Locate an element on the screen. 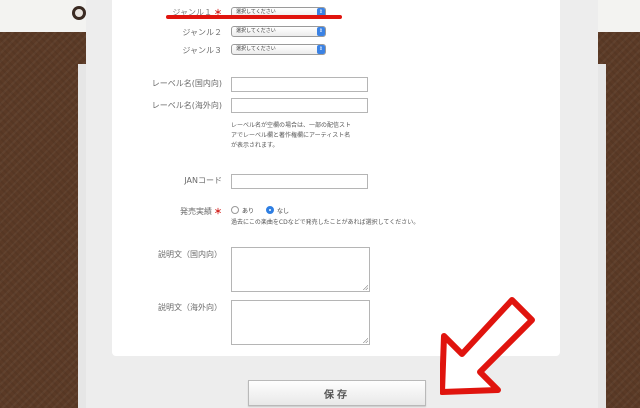  release-no-radio is located at coordinates (270, 210).